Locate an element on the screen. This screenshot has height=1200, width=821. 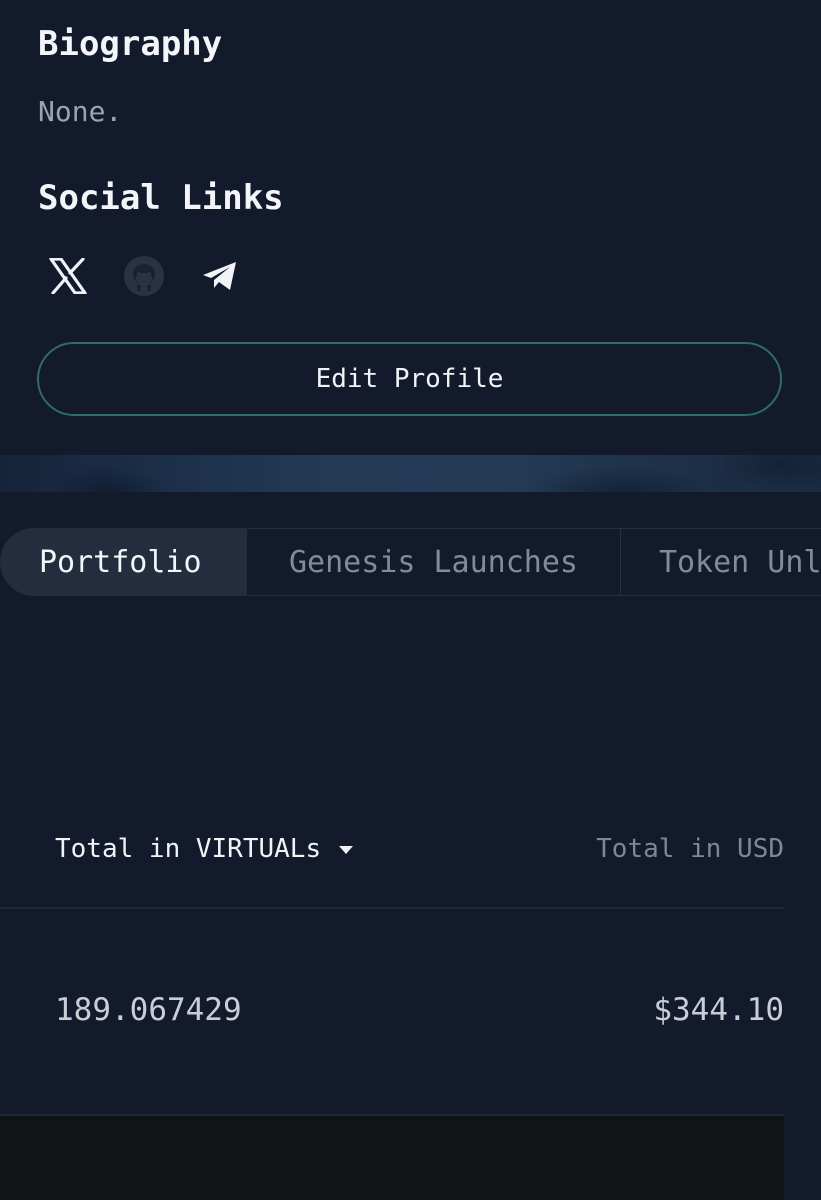
totals-header-row: Total in VIRTUALs Total in USD is located at coordinates (392, 852).